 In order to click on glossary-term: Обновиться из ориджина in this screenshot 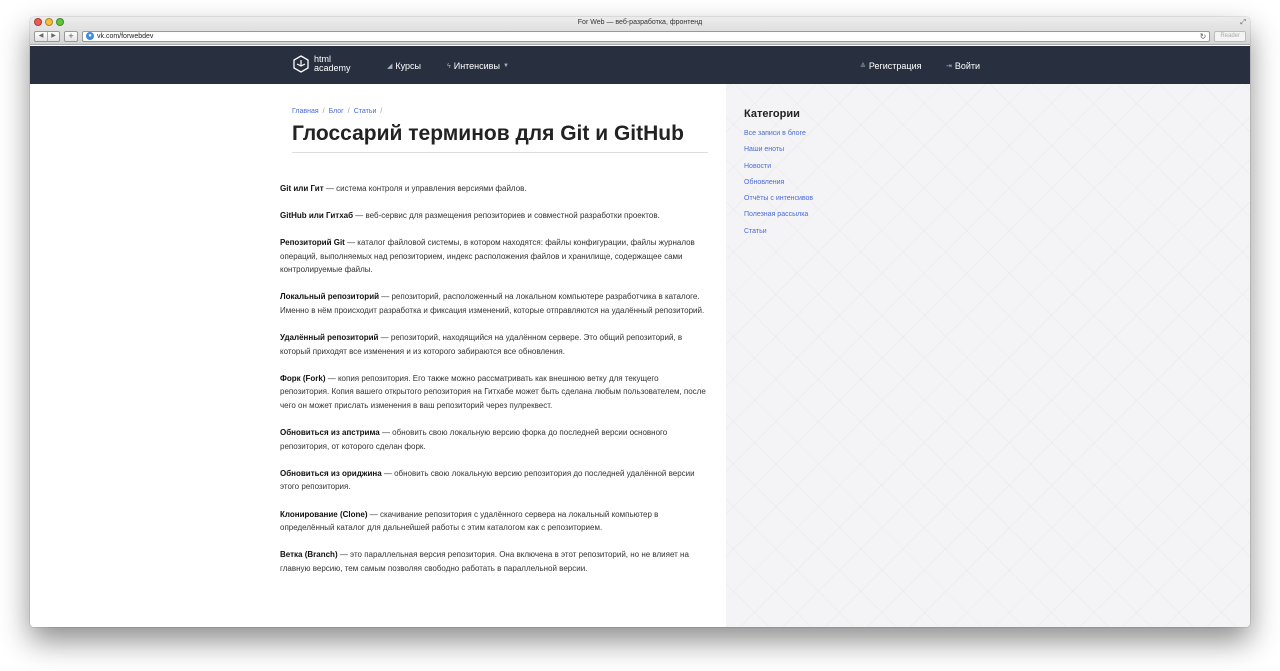, I will do `click(331, 473)`.